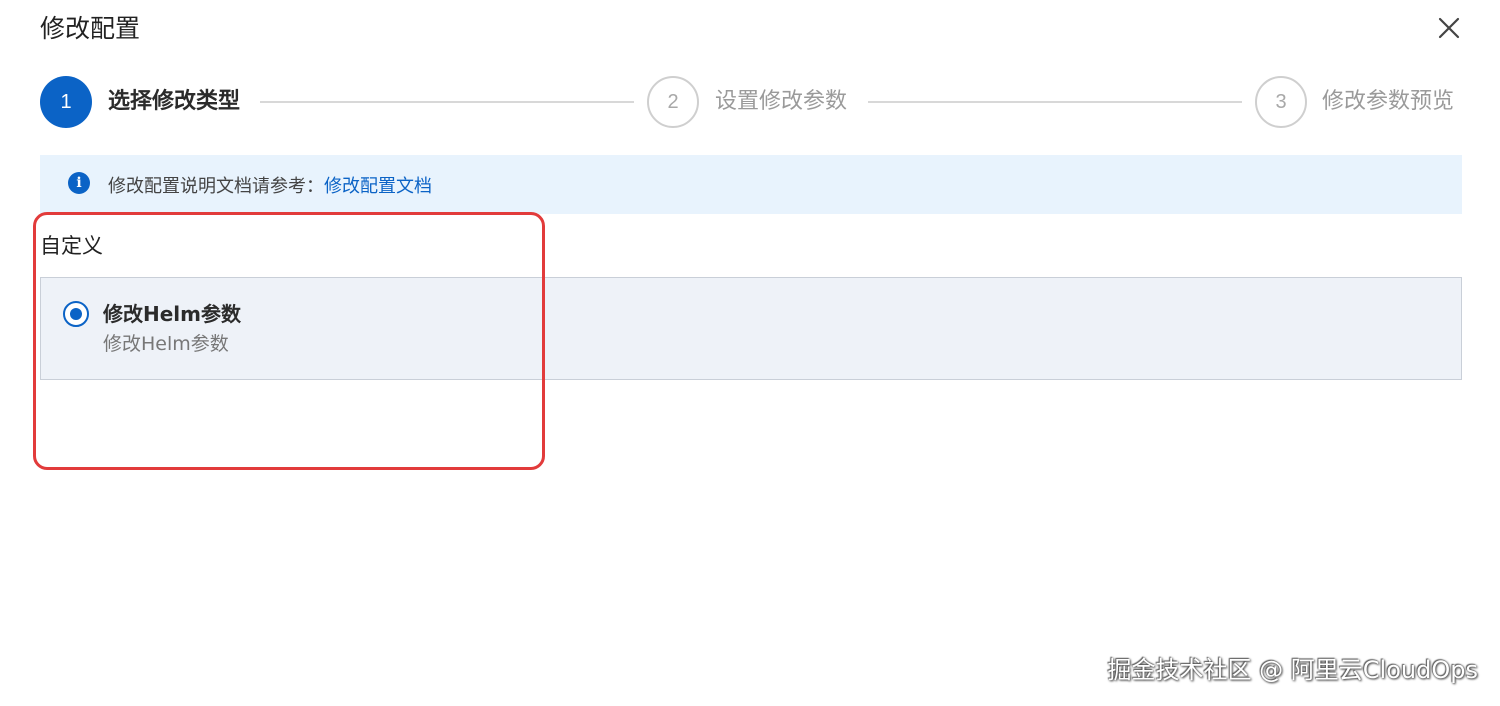 The image size is (1500, 706). What do you see at coordinates (90, 28) in the screenshot?
I see `dialog-title: 修改配置` at bounding box center [90, 28].